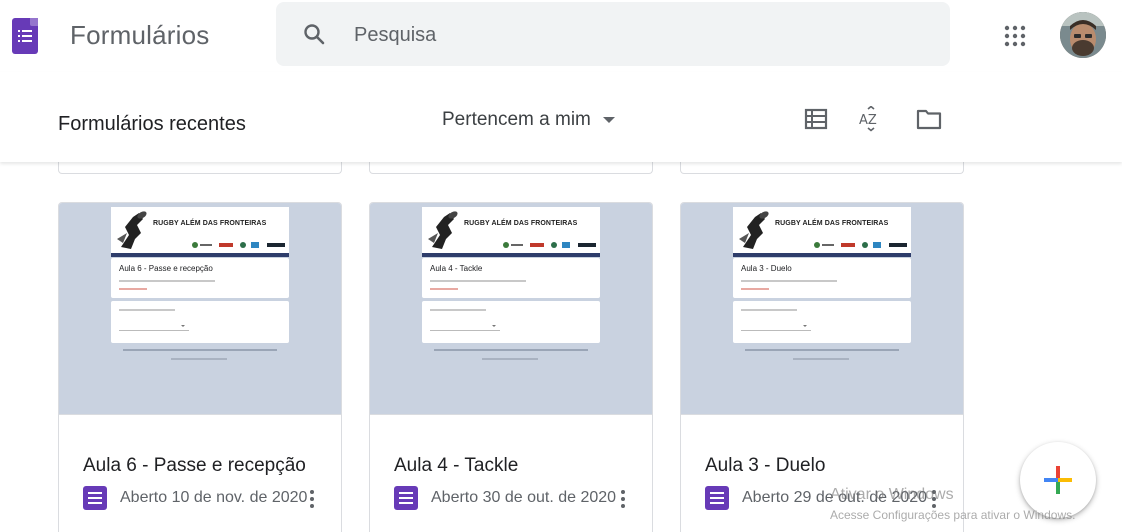 The height and width of the screenshot is (532, 1122). Describe the element at coordinates (166, 268) in the screenshot. I see `form-thumbnail-title: Aula 6 - Passe e recepção` at that location.